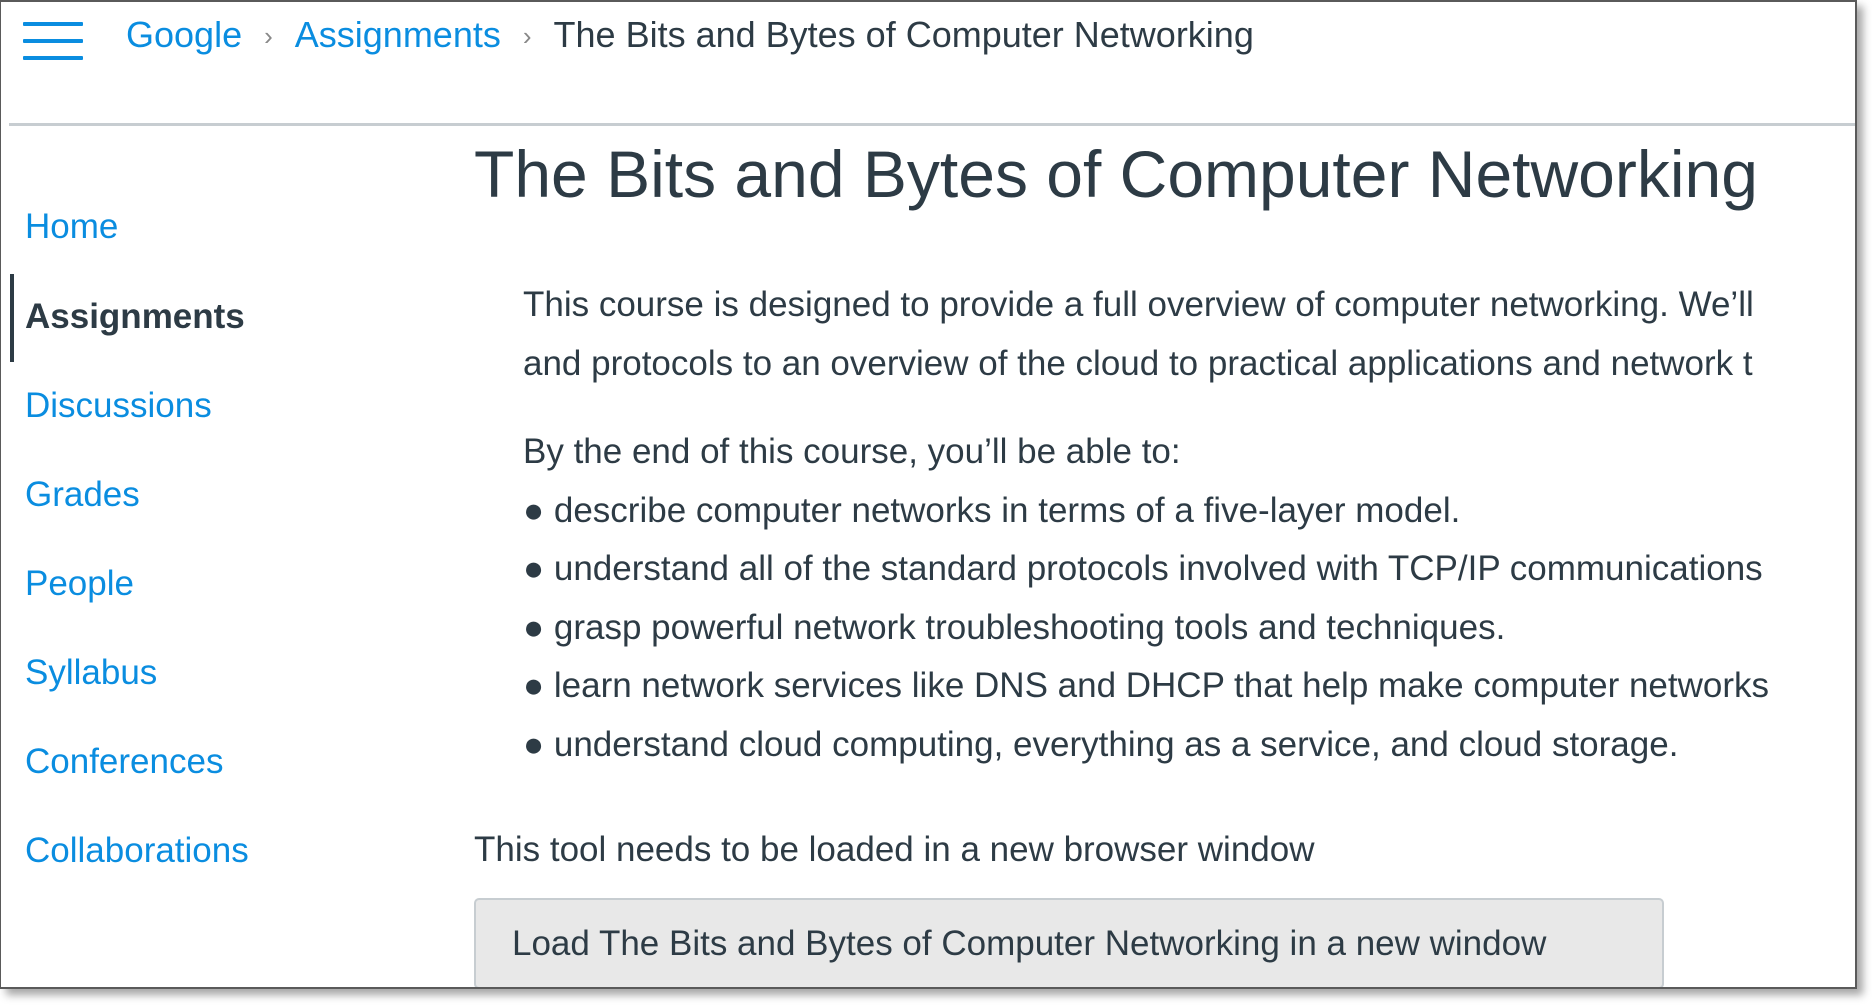  Describe the element at coordinates (91, 673) in the screenshot. I see `sidebar-item-syllabus: Syllabus` at that location.